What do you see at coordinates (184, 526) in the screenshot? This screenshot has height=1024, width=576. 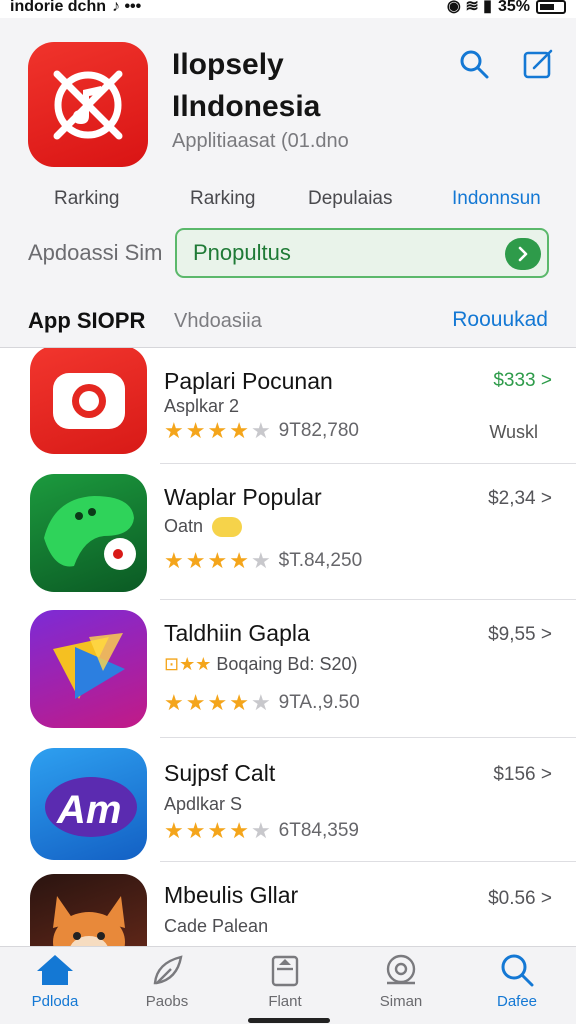 I see `app-subtitle-text: Oatn` at bounding box center [184, 526].